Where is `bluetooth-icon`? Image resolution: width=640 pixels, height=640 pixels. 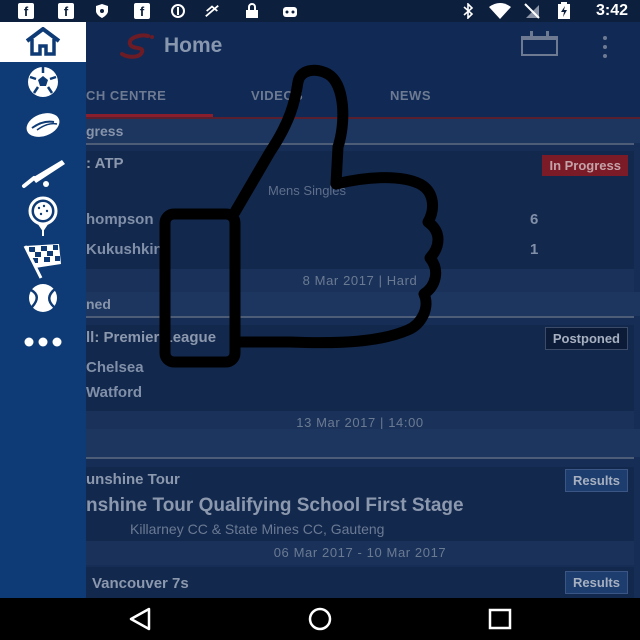 bluetooth-icon is located at coordinates (468, 11).